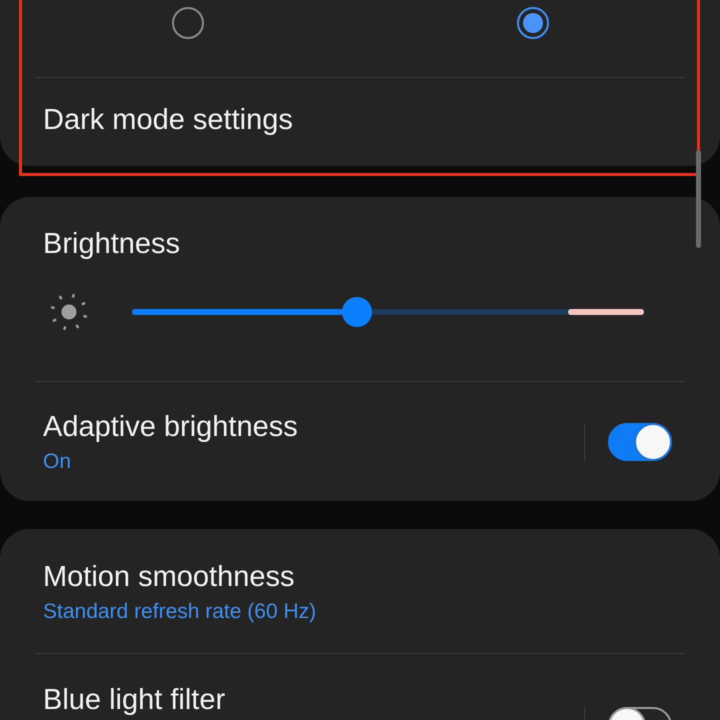 The height and width of the screenshot is (720, 720). I want to click on setting-title: Motion smoothness, so click(168, 577).